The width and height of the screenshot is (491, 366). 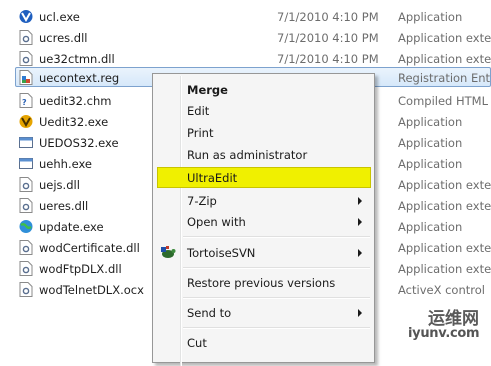 I want to click on menu-item-run-as-administrator: Run as administrator, so click(x=263, y=154).